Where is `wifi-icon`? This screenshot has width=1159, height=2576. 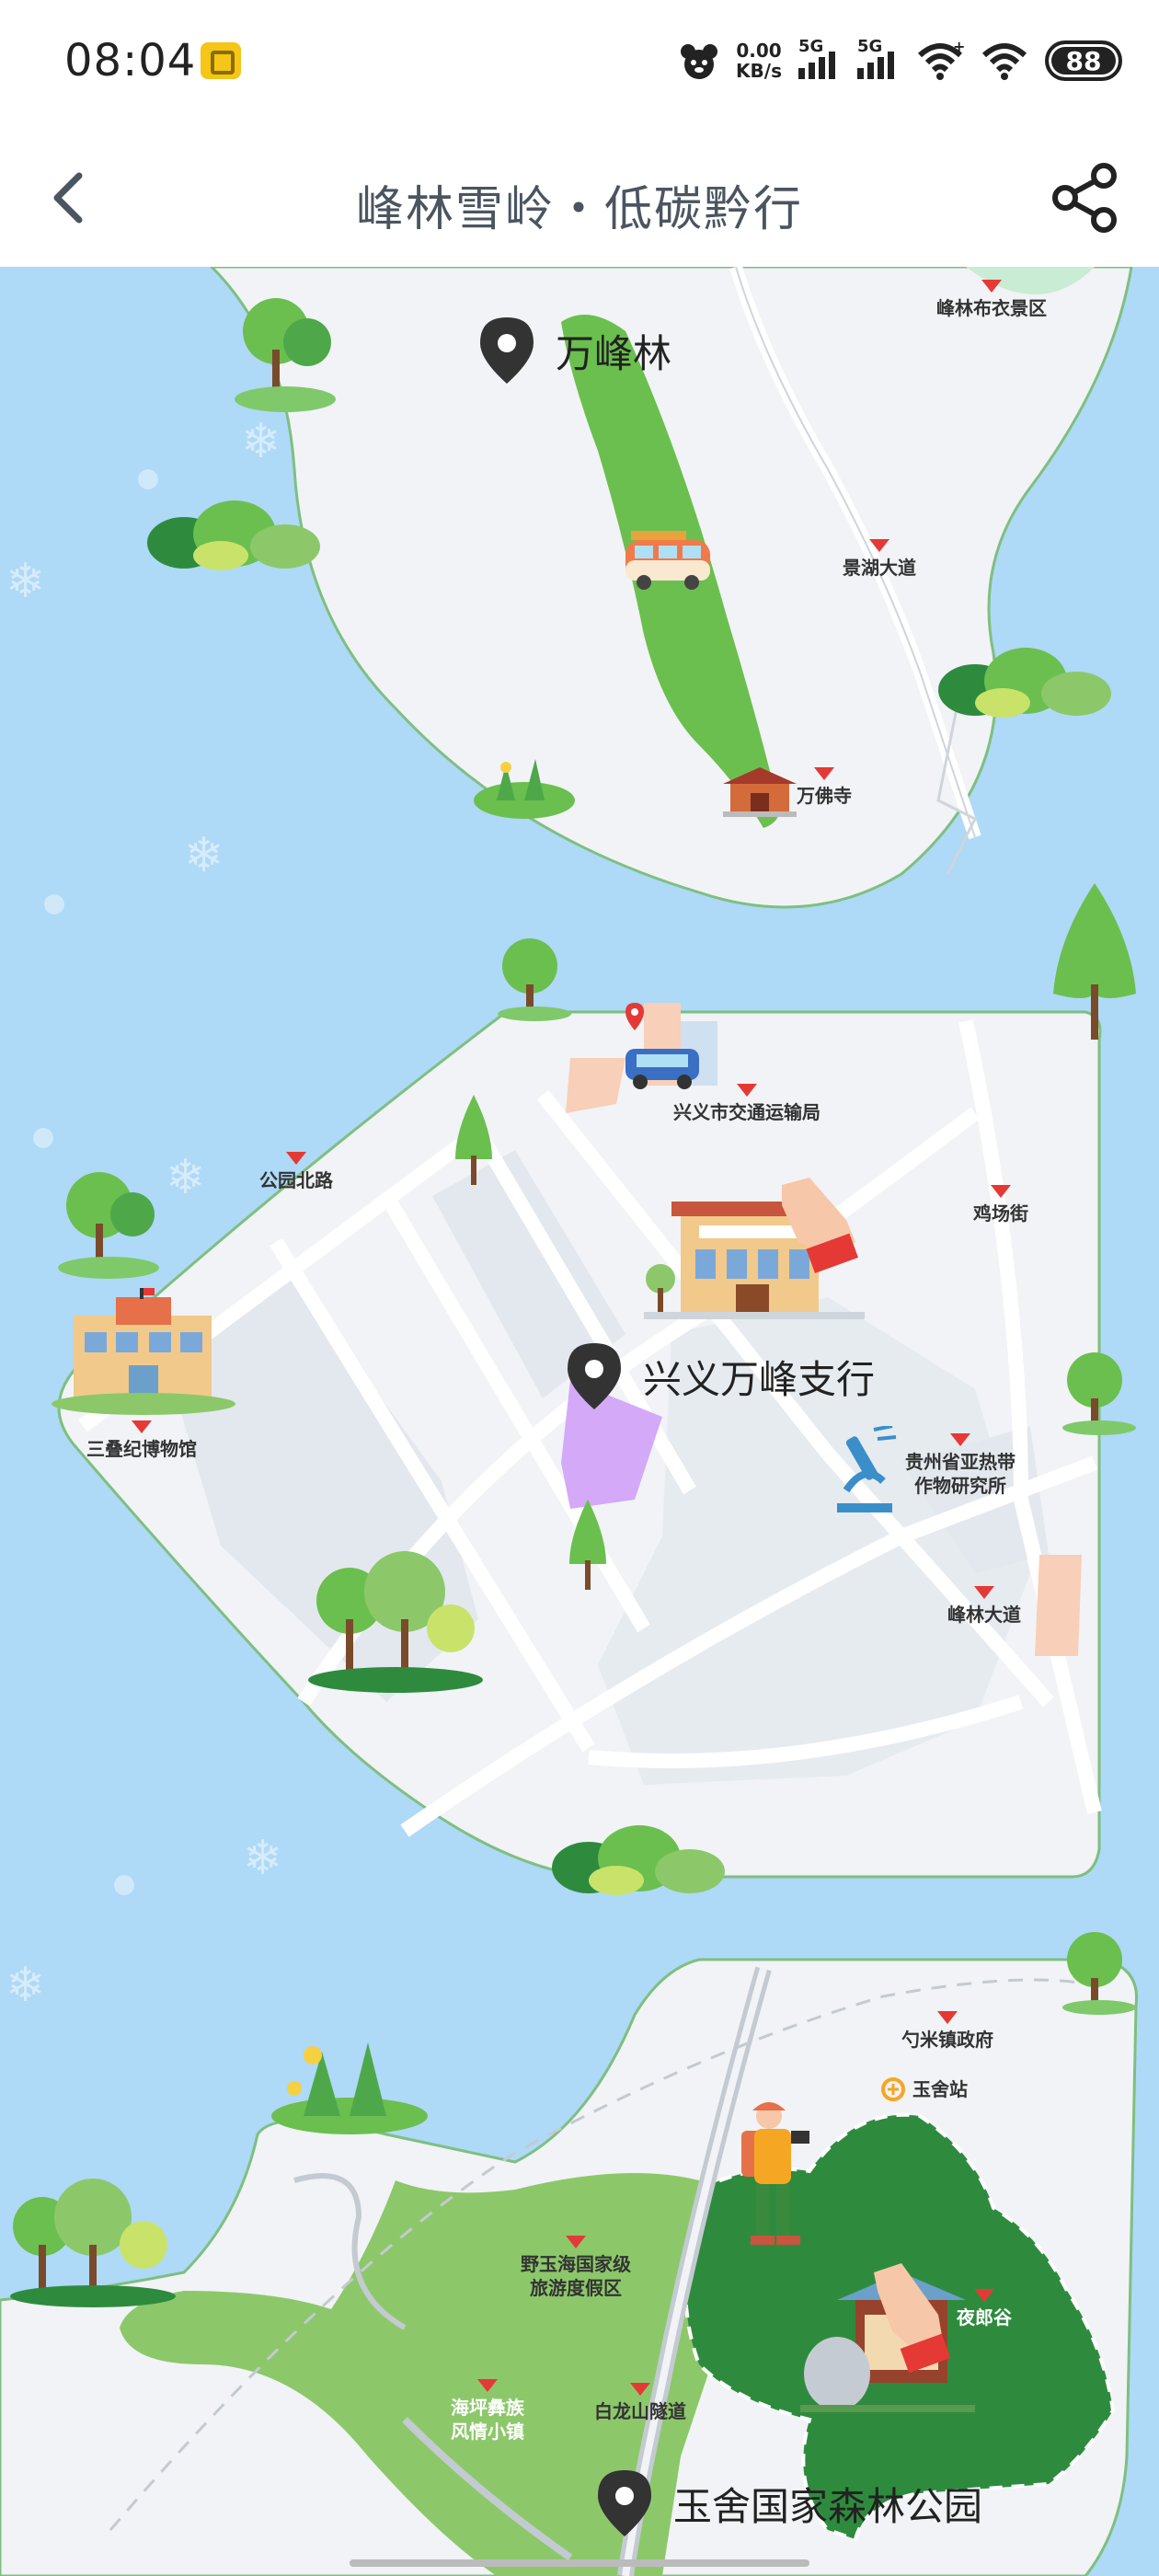 wifi-icon is located at coordinates (1004, 61).